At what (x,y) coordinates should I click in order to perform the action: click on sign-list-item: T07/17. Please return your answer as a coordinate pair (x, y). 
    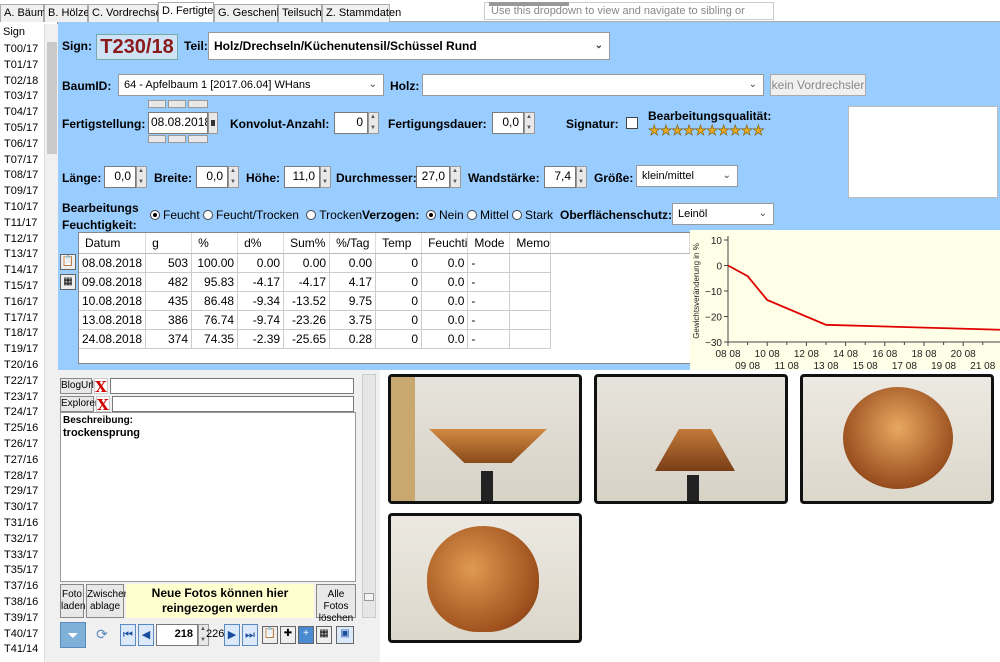
    Looking at the image, I should click on (25, 160).